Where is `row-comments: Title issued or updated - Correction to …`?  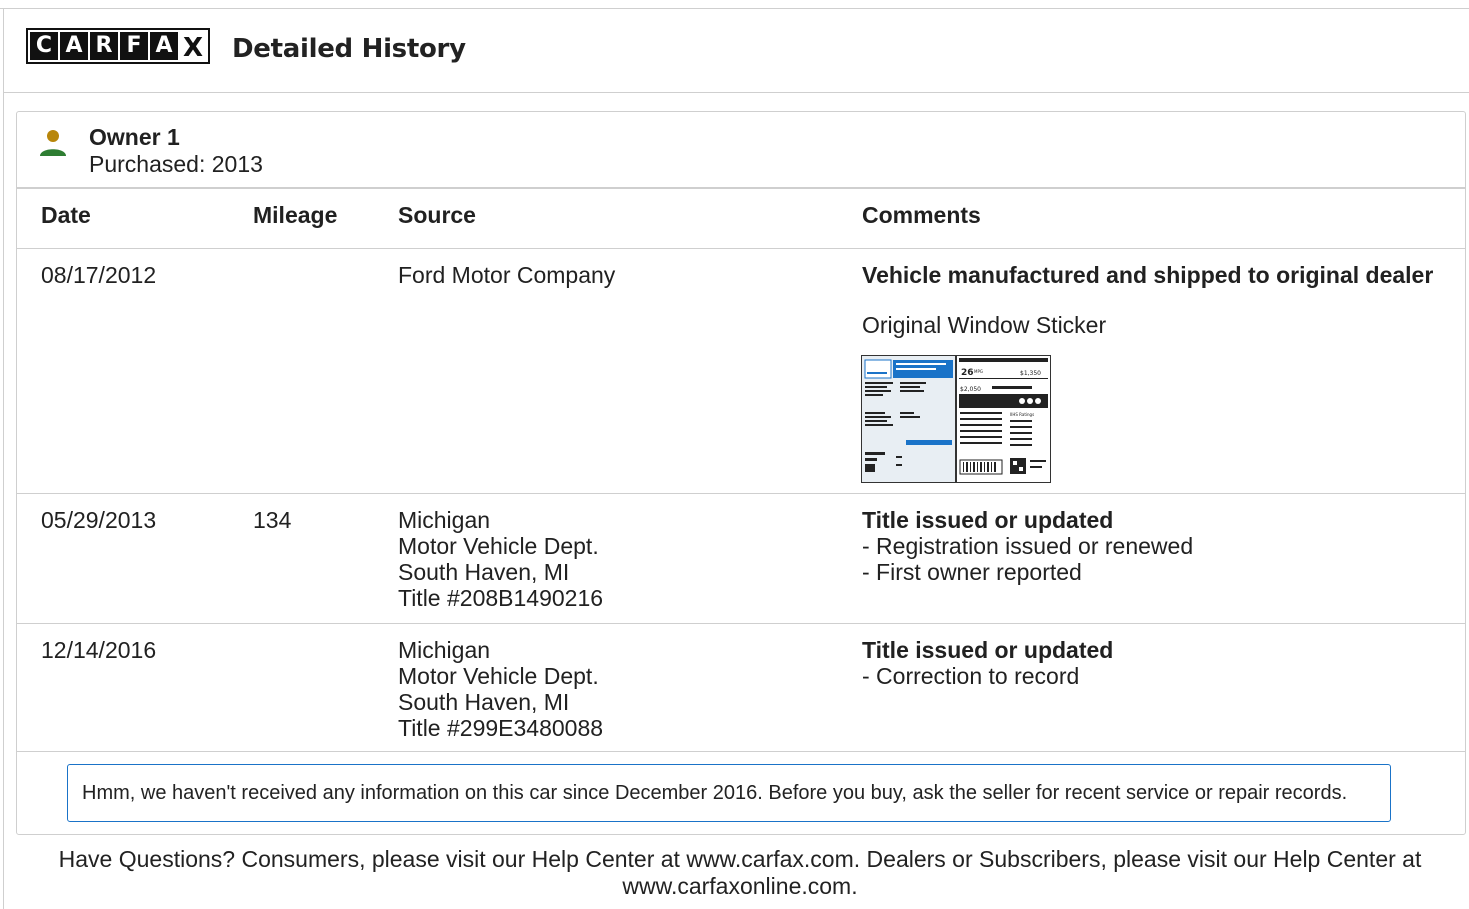
row-comments: Title issued or updated - Correction to … is located at coordinates (987, 663).